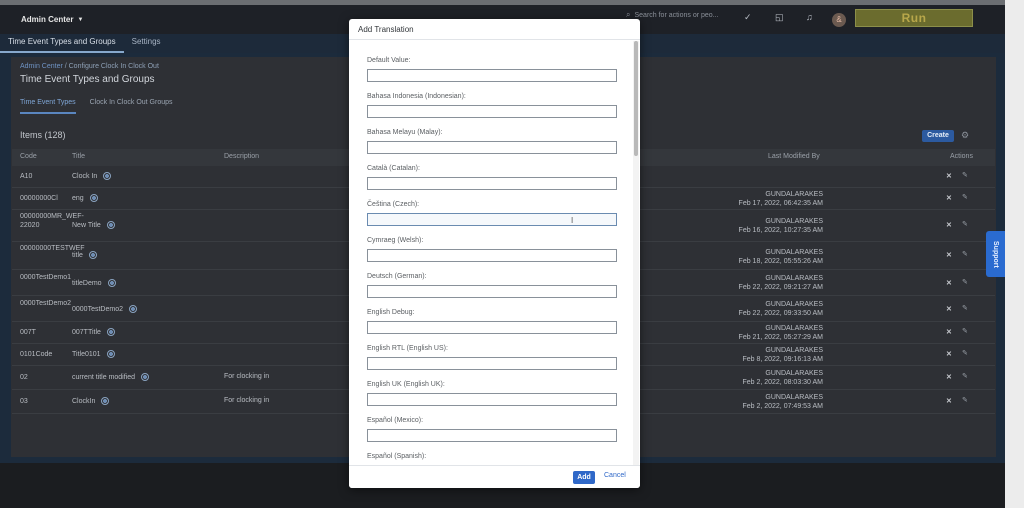 This screenshot has width=1024, height=508. What do you see at coordinates (241, 156) in the screenshot?
I see `column-header-description: Description` at bounding box center [241, 156].